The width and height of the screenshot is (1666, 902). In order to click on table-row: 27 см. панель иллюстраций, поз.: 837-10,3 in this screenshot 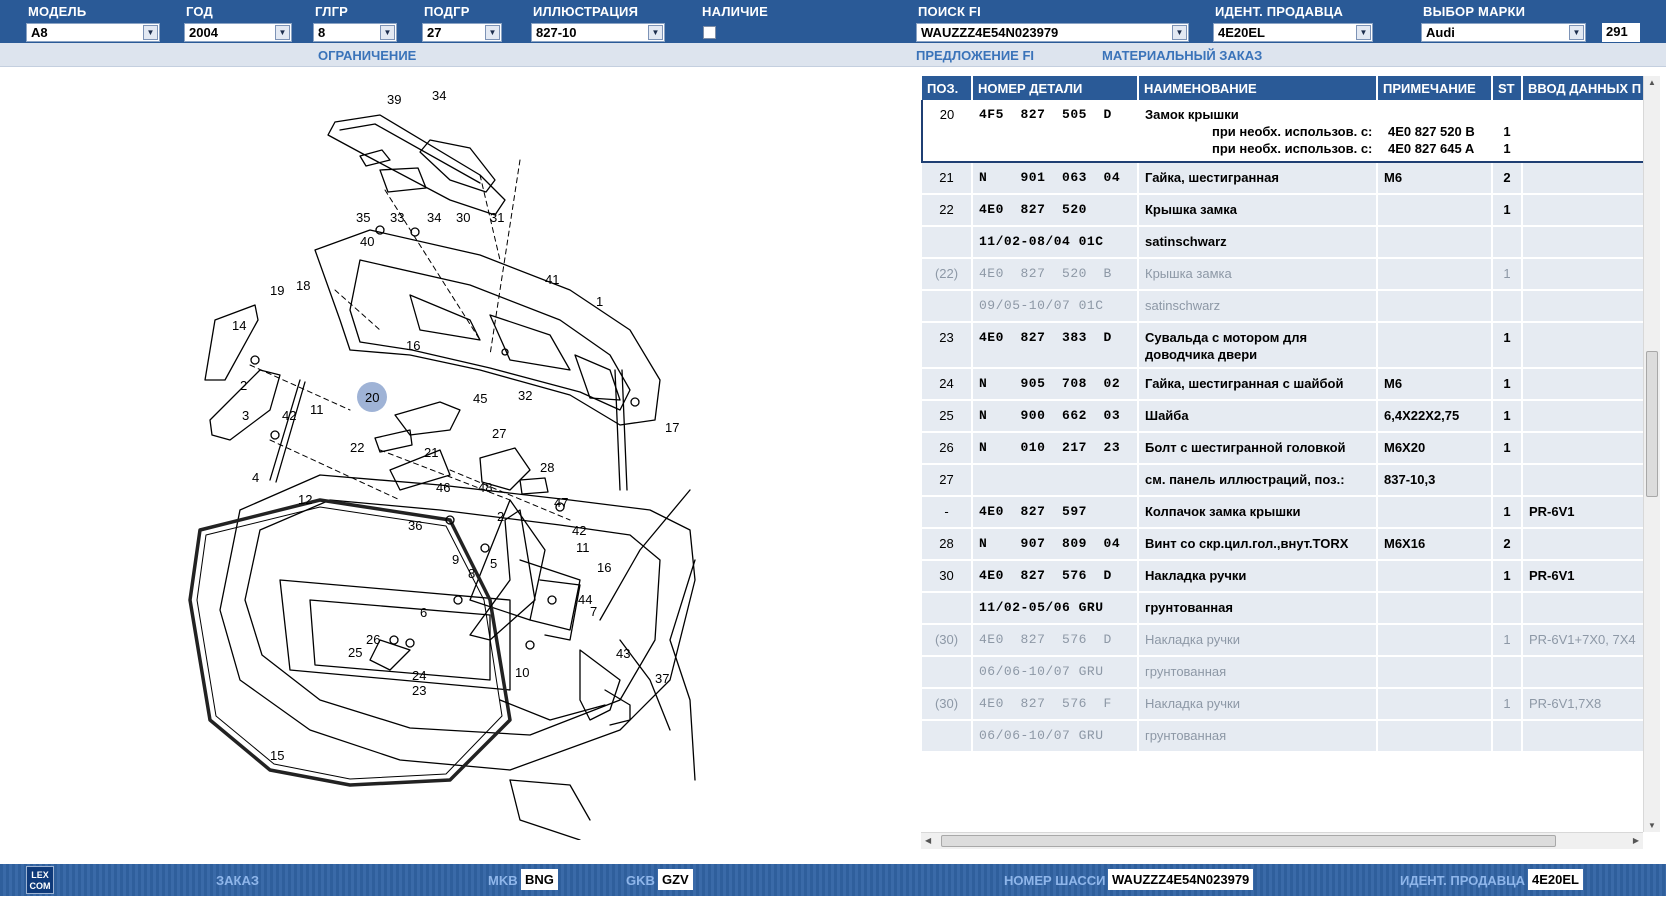, I will do `click(1282, 480)`.